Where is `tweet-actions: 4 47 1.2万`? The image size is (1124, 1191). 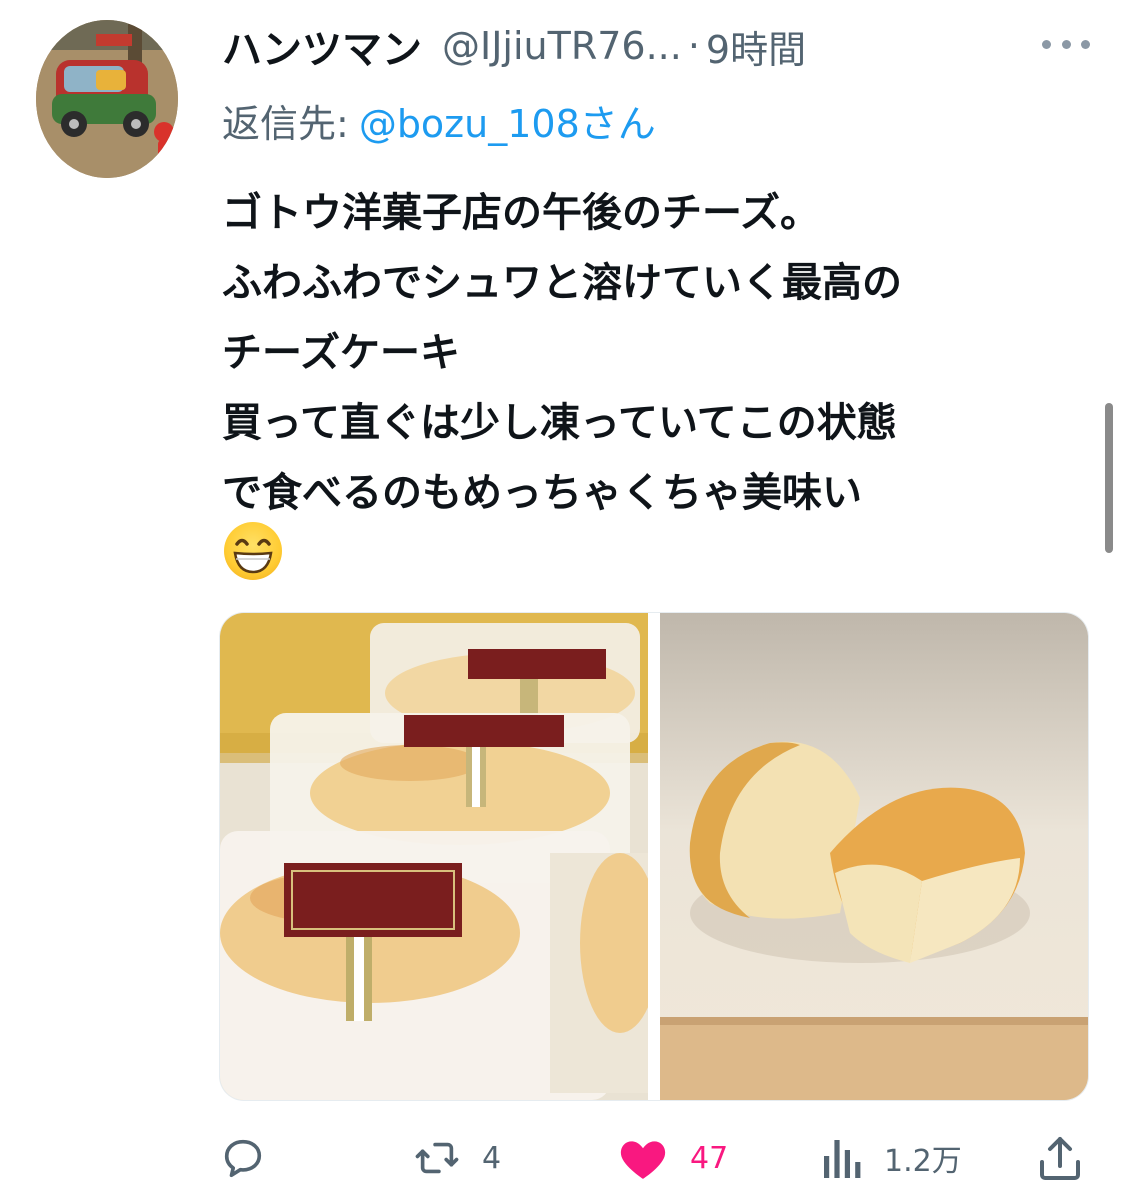 tweet-actions: 4 47 1.2万 is located at coordinates (562, 1158).